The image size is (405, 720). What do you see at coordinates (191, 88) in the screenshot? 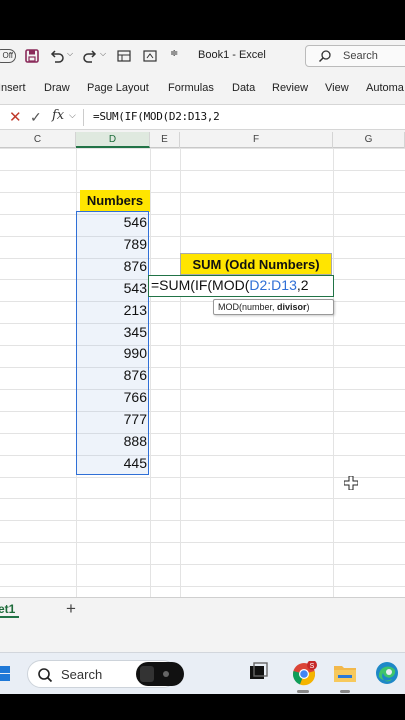
I see `tab-formulas: Formulas` at bounding box center [191, 88].